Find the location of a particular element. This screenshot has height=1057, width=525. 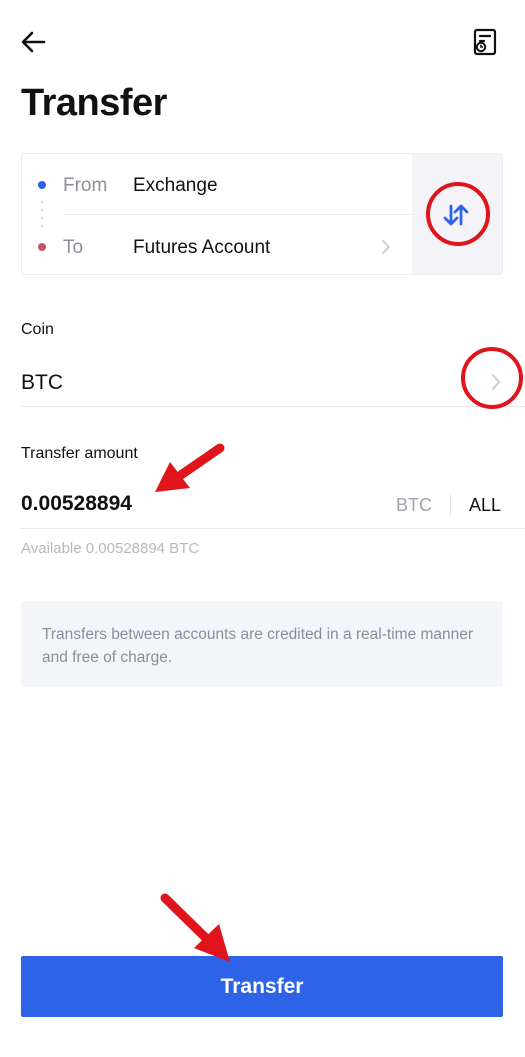

amount-input: 0.00528894 is located at coordinates (76, 504).